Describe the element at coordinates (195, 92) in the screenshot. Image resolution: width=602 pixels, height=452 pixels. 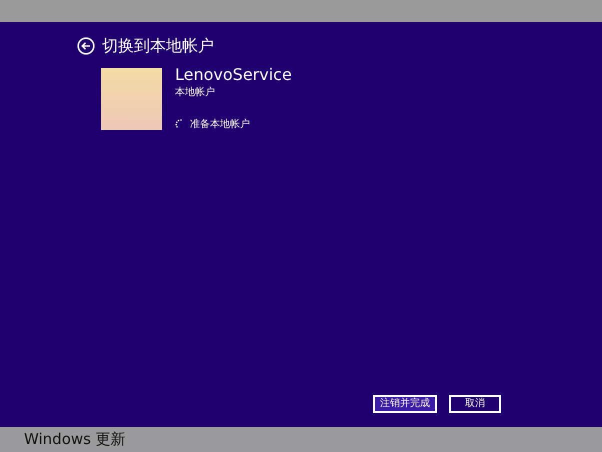
I see `account-type: 本地帐户` at that location.